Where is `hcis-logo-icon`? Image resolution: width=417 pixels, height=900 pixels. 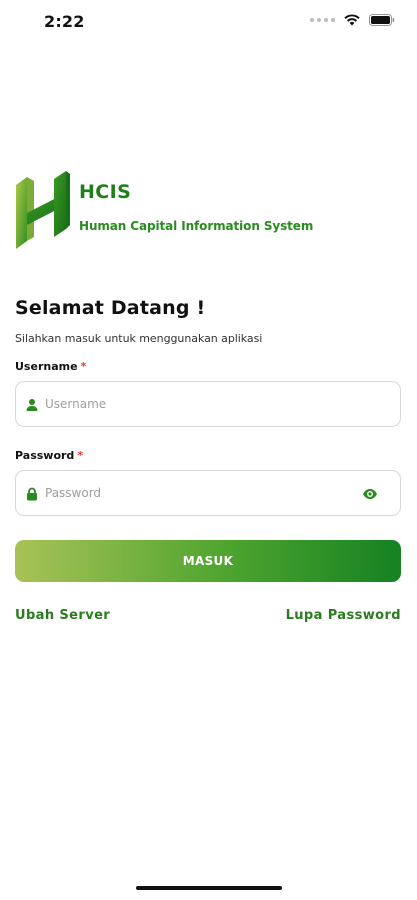
hcis-logo-icon is located at coordinates (46, 210).